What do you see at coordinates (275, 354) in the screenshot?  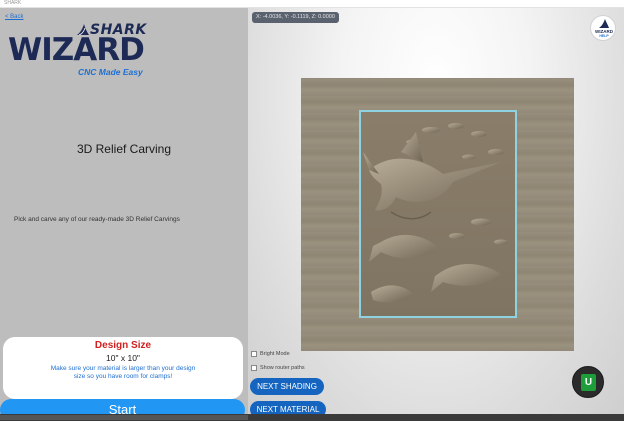 I see `bright-mode-label: Bright Mode` at bounding box center [275, 354].